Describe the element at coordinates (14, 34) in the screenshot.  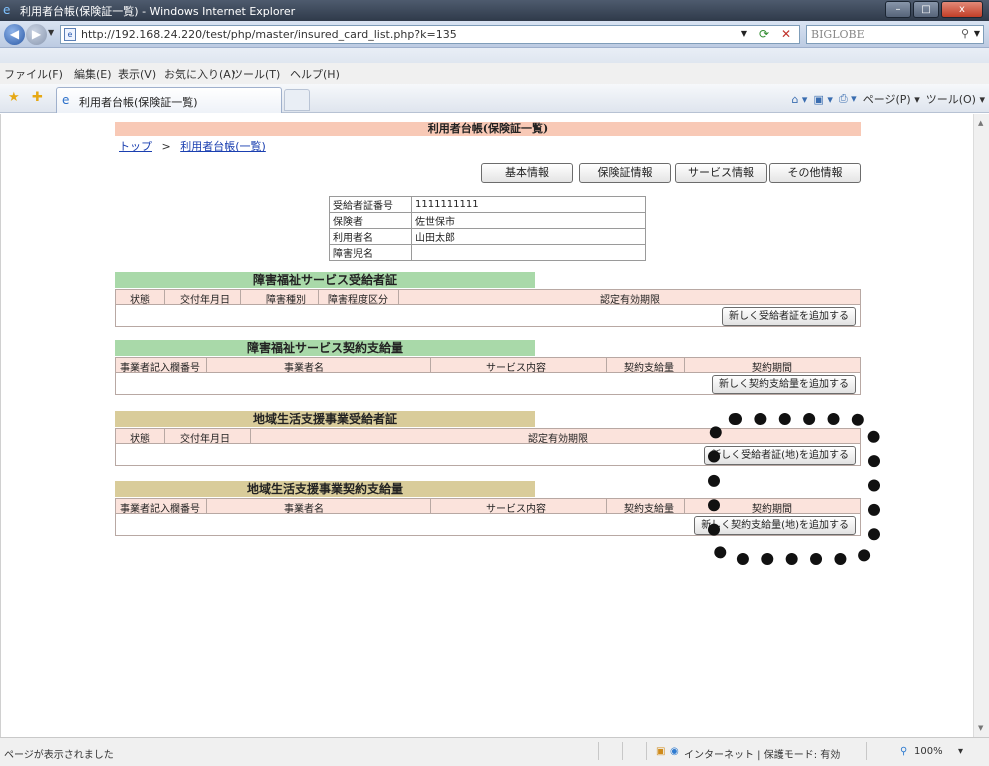
I see `back-button: ◀` at that location.